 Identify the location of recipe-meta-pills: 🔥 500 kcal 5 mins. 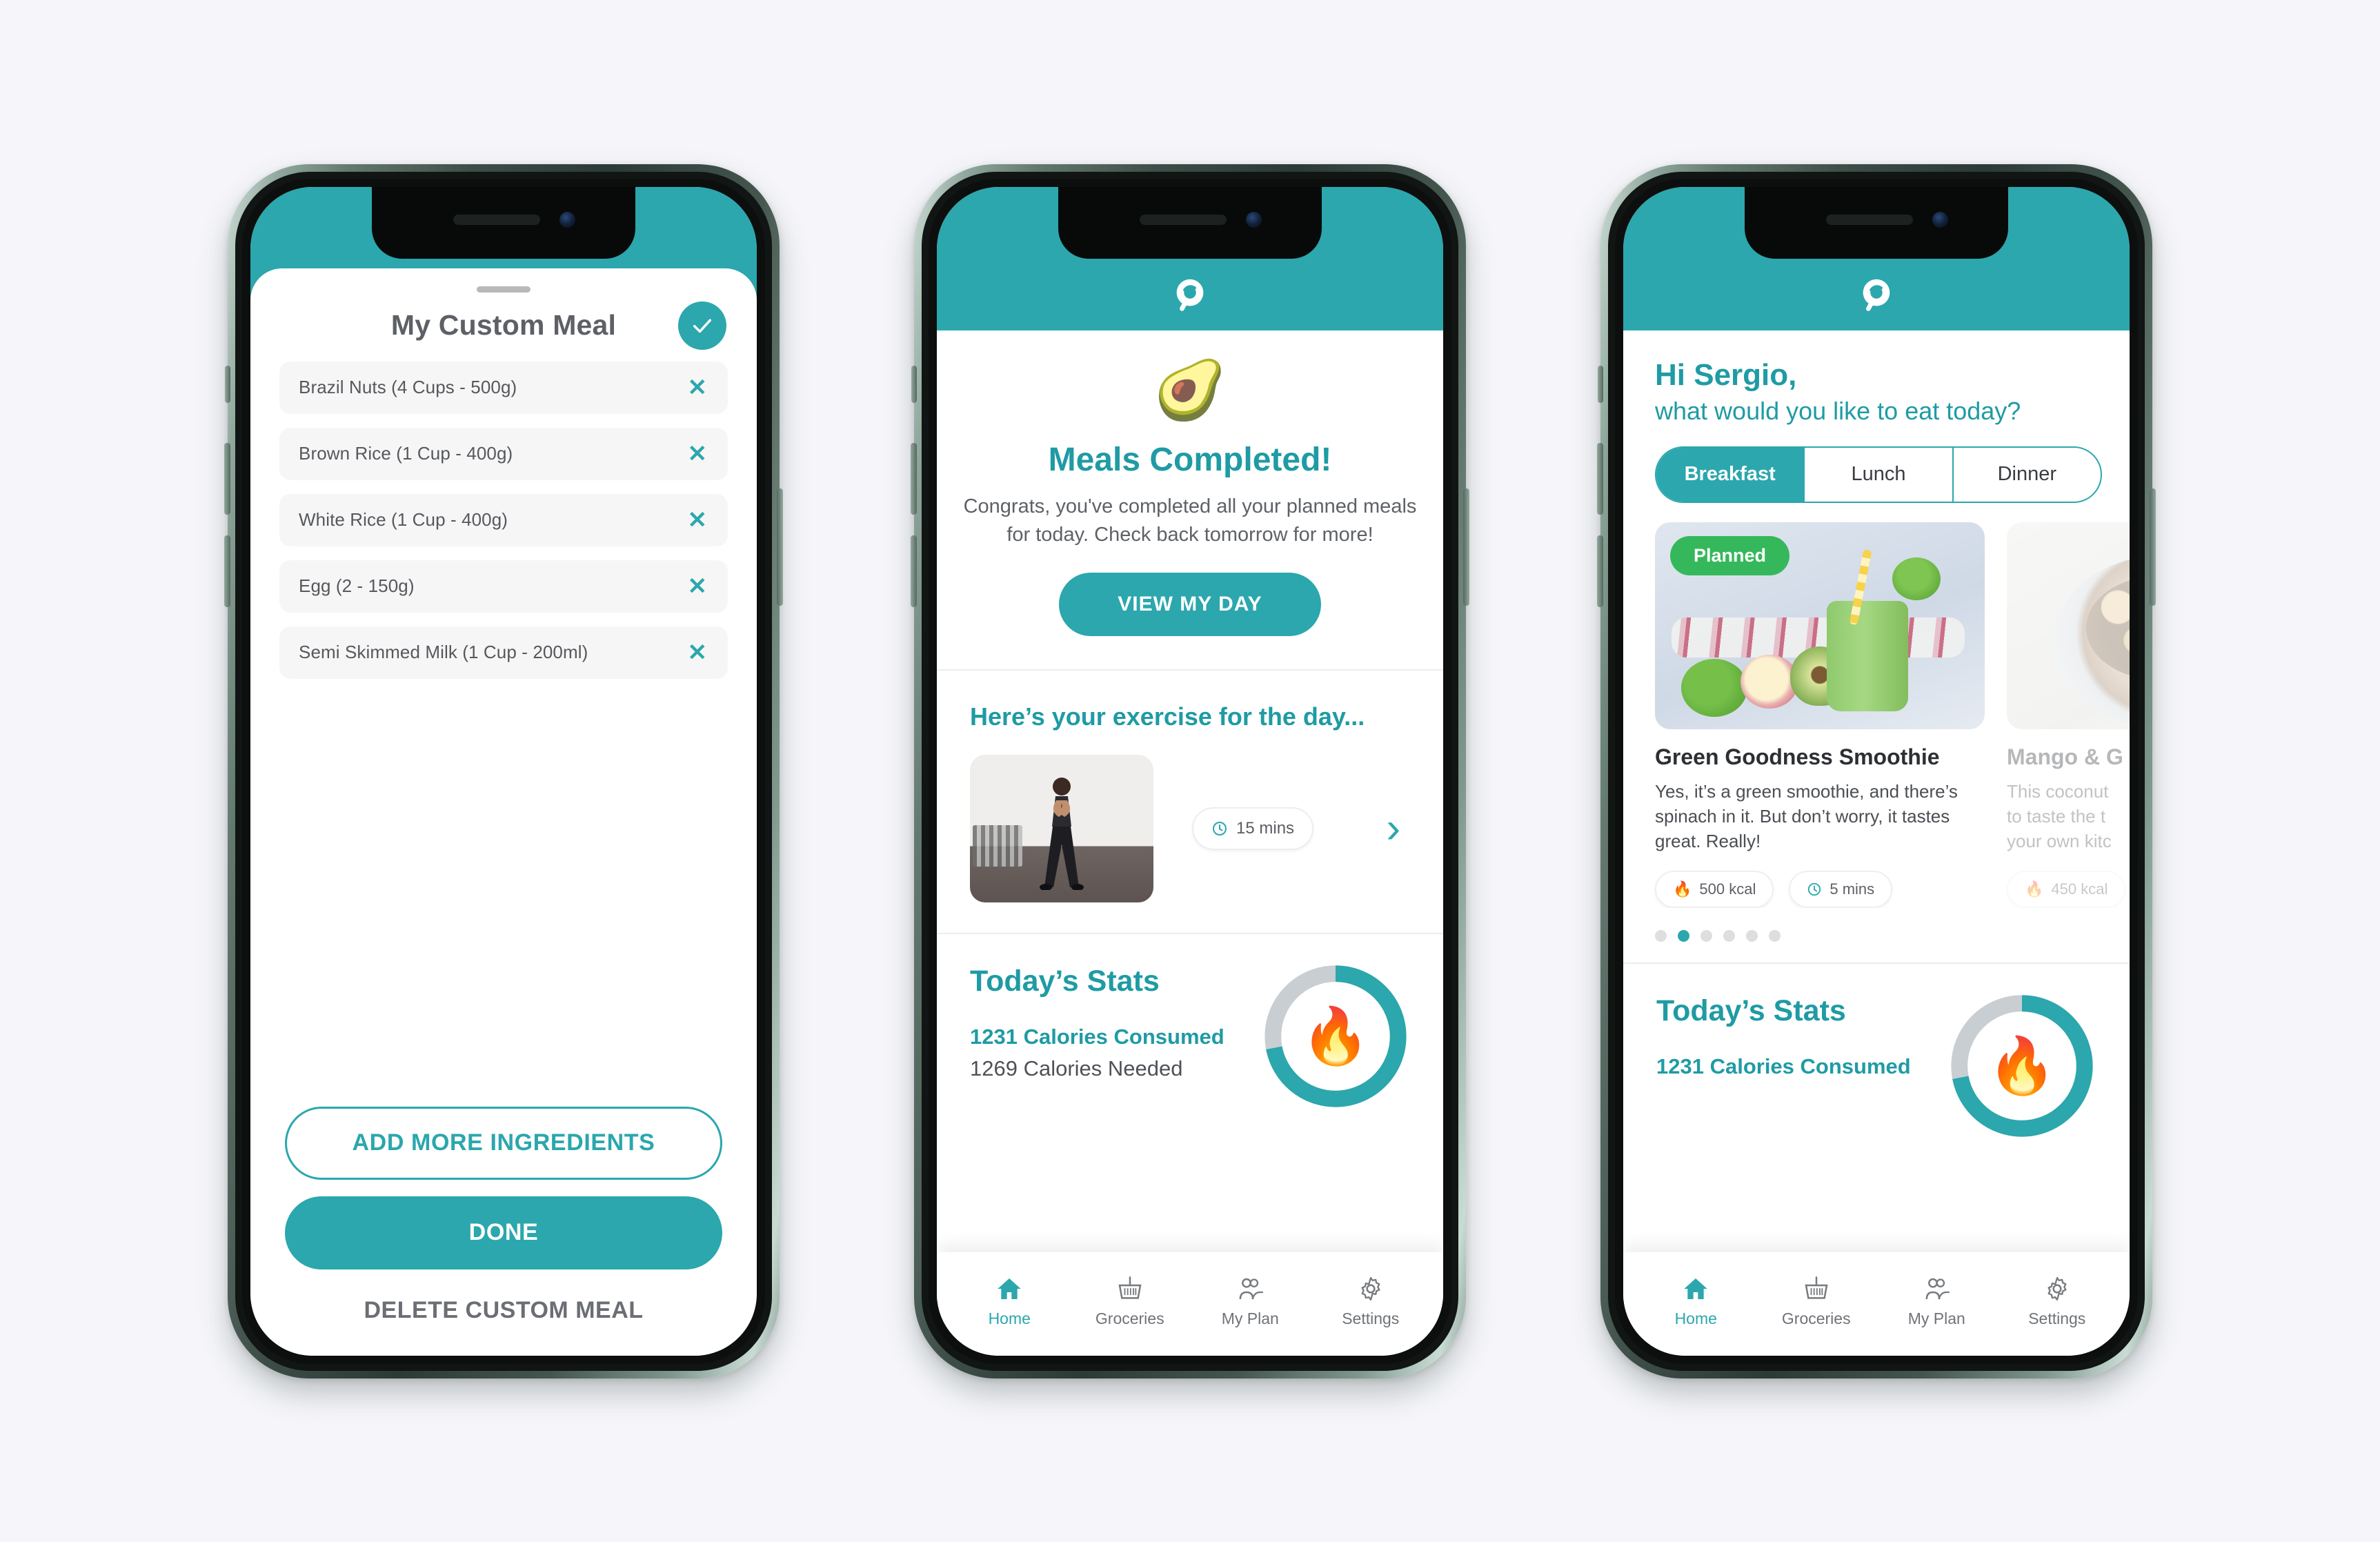
(1820, 889).